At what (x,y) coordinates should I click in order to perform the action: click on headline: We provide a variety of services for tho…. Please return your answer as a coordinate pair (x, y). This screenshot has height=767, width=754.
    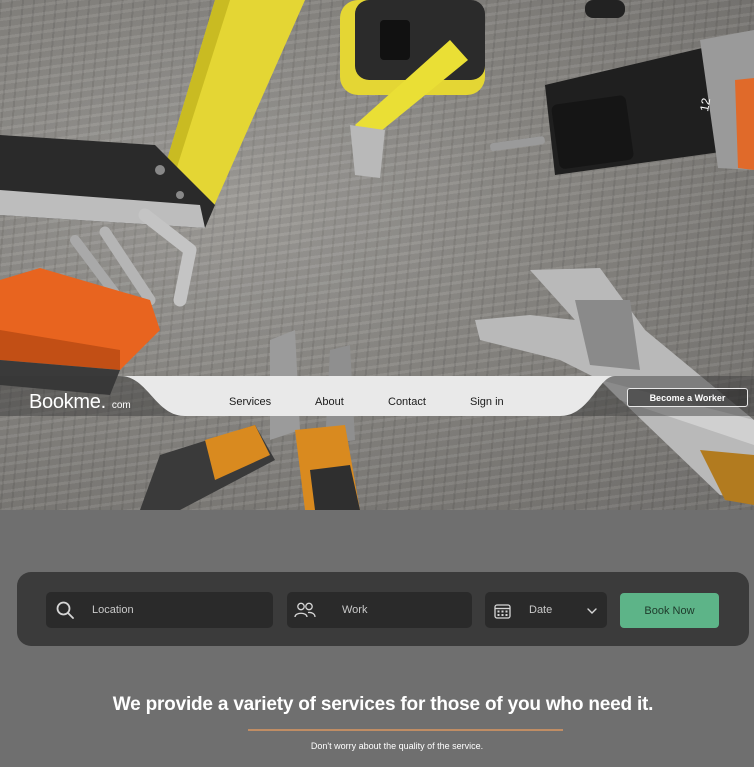
    Looking at the image, I should click on (383, 704).